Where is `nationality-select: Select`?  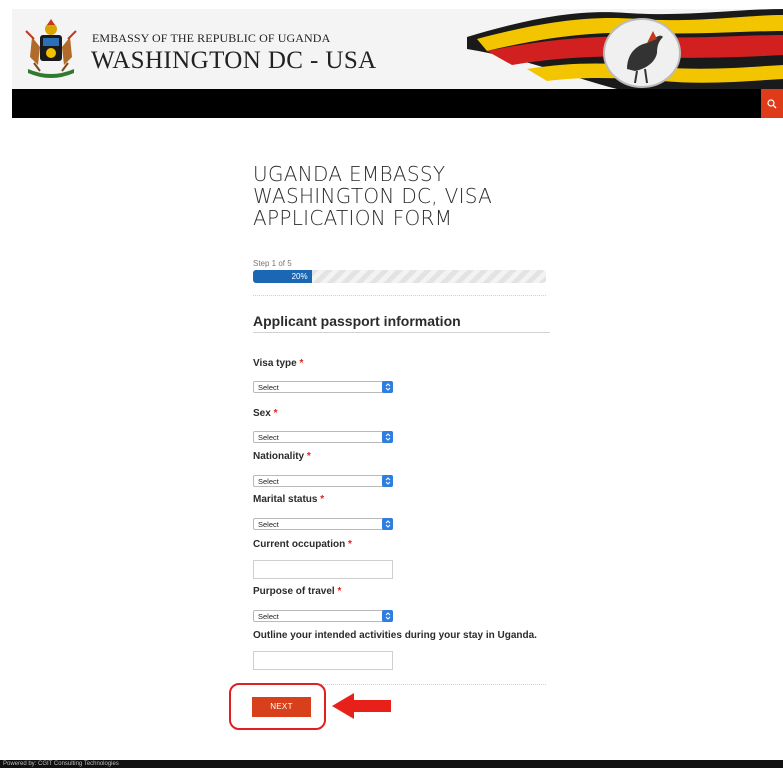
nationality-select: Select is located at coordinates (323, 481).